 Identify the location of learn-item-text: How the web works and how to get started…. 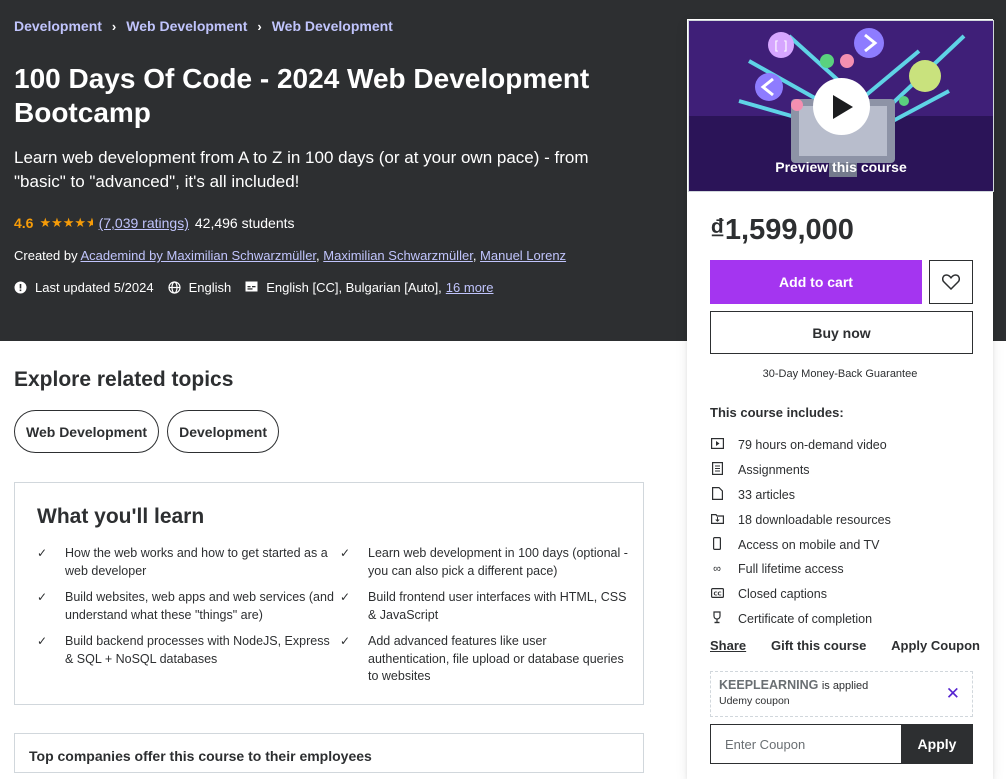
(196, 562).